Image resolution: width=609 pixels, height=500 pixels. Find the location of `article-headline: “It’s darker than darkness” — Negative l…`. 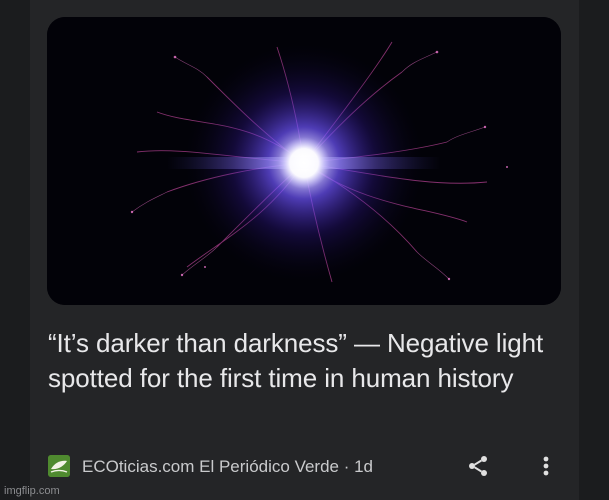

article-headline: “It’s darker than darkness” — Negative l… is located at coordinates (310, 361).